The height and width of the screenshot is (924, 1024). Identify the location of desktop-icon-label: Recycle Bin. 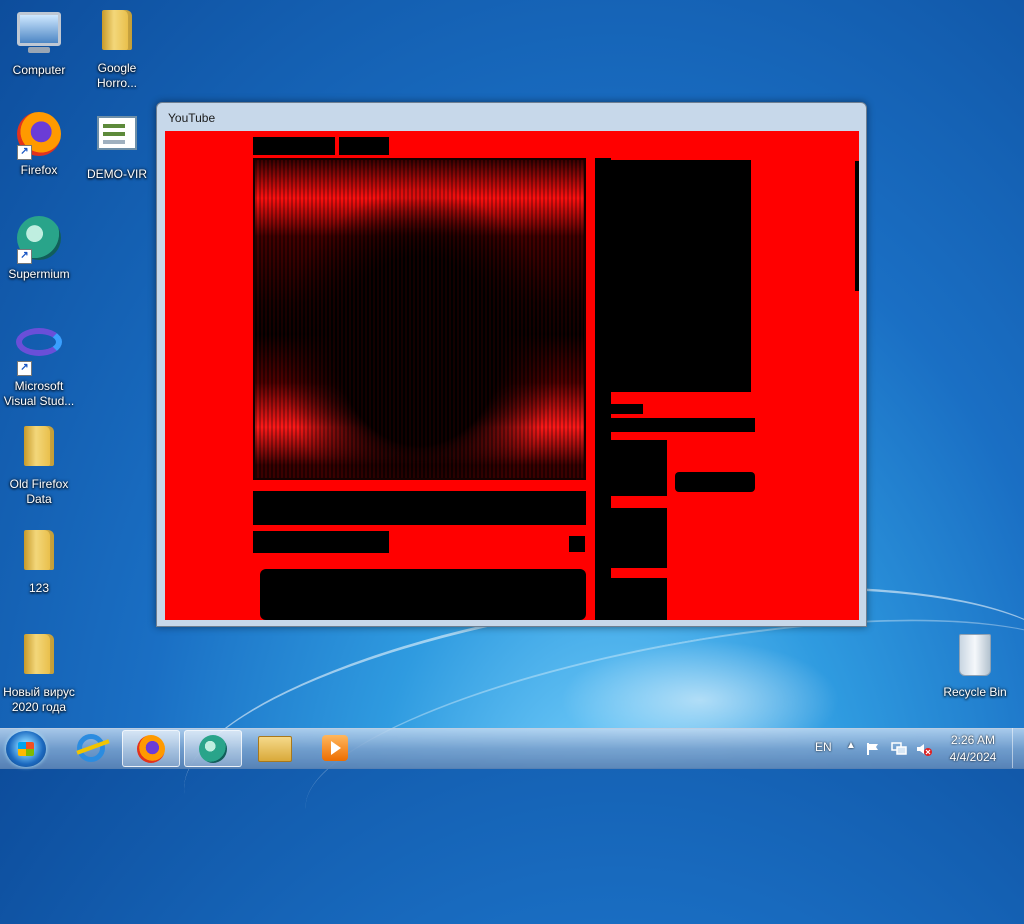
(975, 692).